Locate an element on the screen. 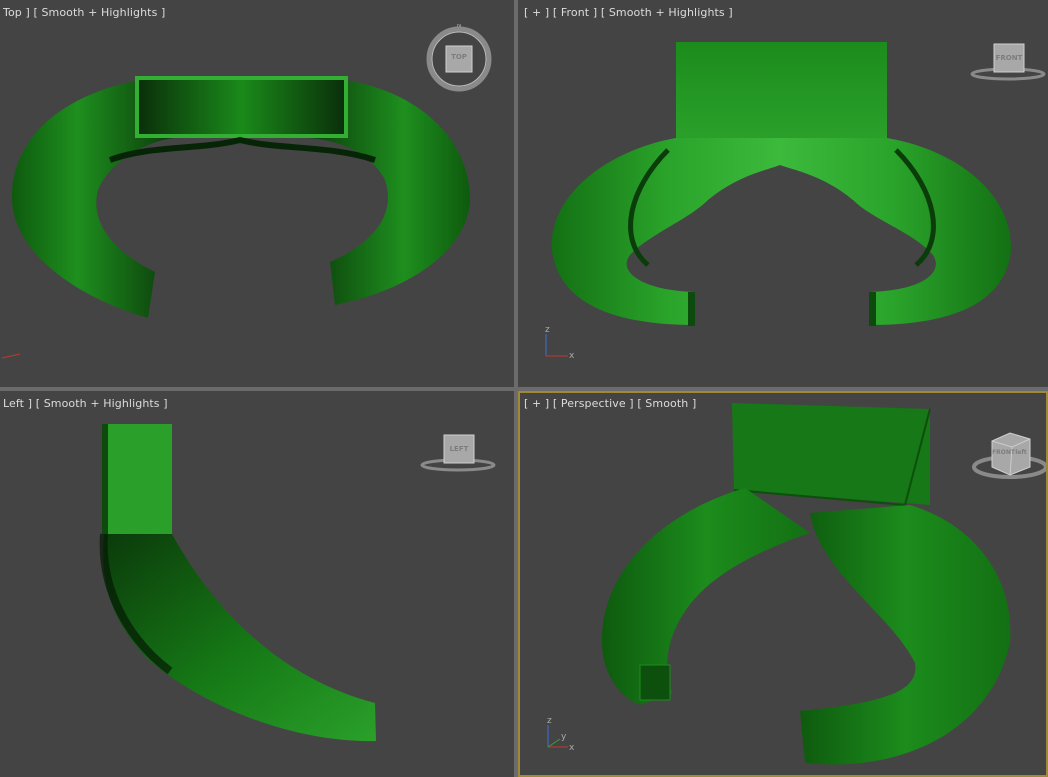  viewcube-perspective: FRONT left is located at coordinates (1009, 454).